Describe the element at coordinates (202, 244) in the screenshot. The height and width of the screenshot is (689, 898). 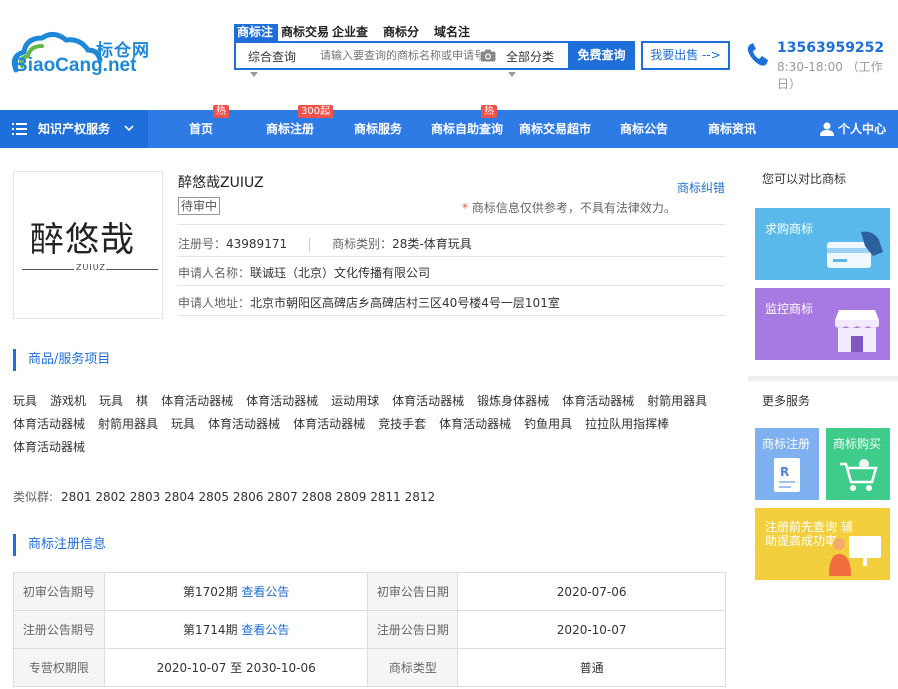
I see `reg-no-label: 注册号：` at that location.